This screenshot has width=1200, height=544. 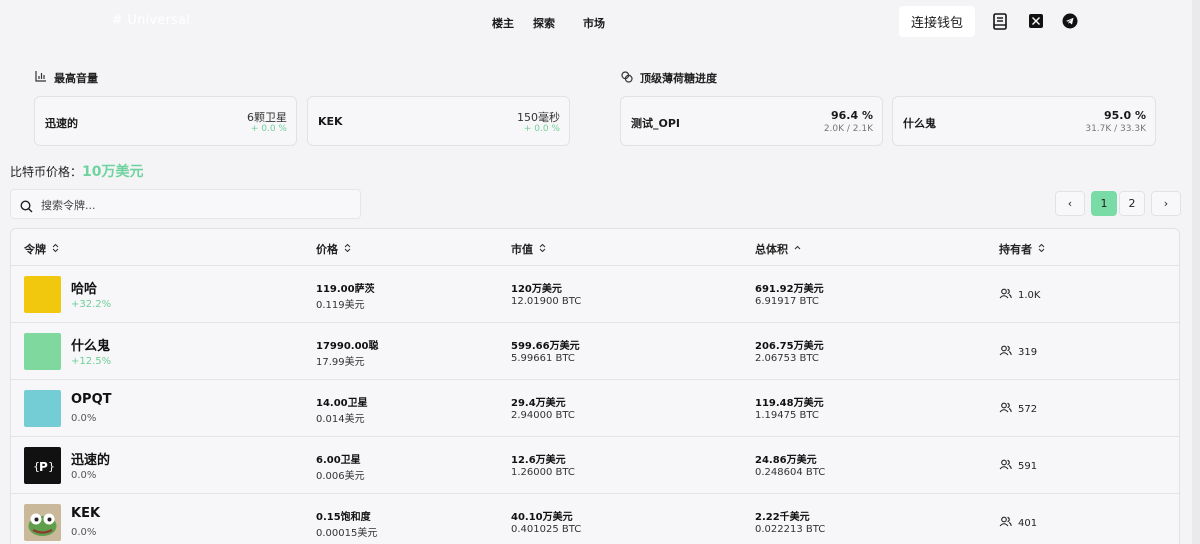 What do you see at coordinates (438, 121) in the screenshot?
I see `top-volume-card: KEK 150毫秒 + 0.0 %` at bounding box center [438, 121].